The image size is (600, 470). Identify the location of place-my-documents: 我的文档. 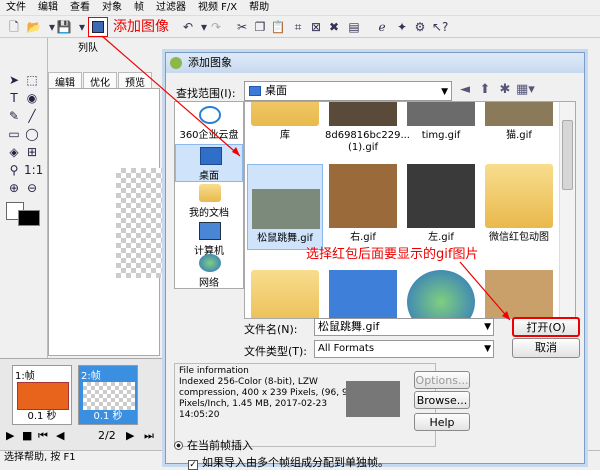
(209, 201).